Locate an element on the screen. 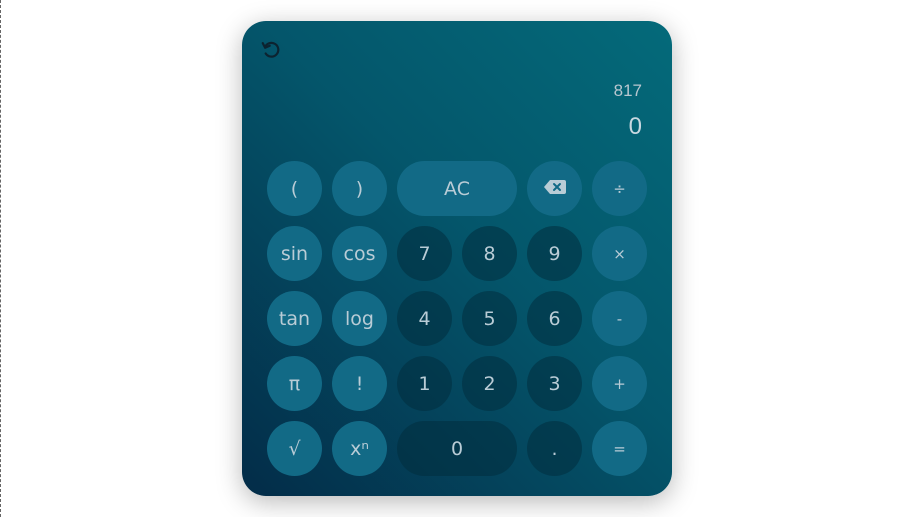 The image size is (914, 517). power-button: xⁿ is located at coordinates (359, 448).